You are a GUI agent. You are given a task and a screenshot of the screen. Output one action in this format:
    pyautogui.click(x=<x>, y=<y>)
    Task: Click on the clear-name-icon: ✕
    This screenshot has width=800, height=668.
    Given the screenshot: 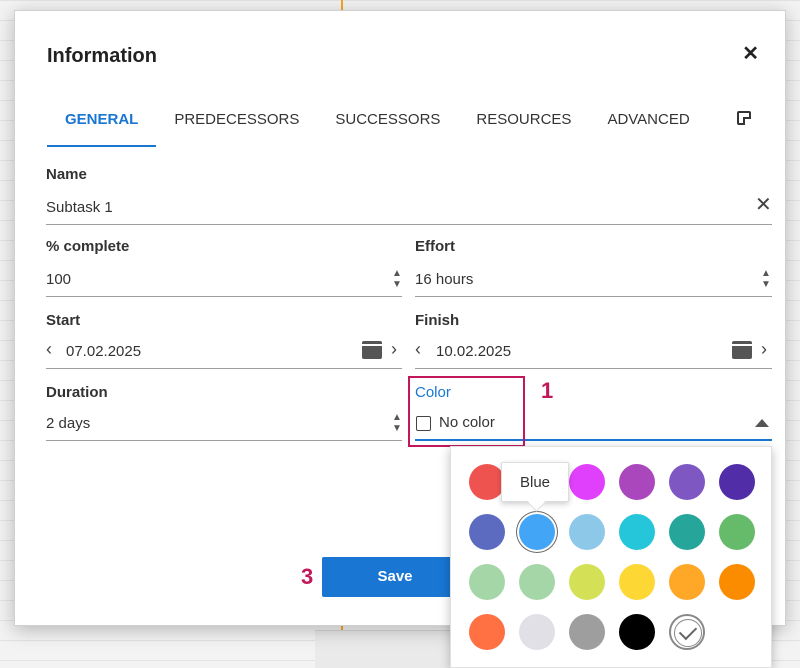 What is the action you would take?
    pyautogui.click(x=763, y=204)
    